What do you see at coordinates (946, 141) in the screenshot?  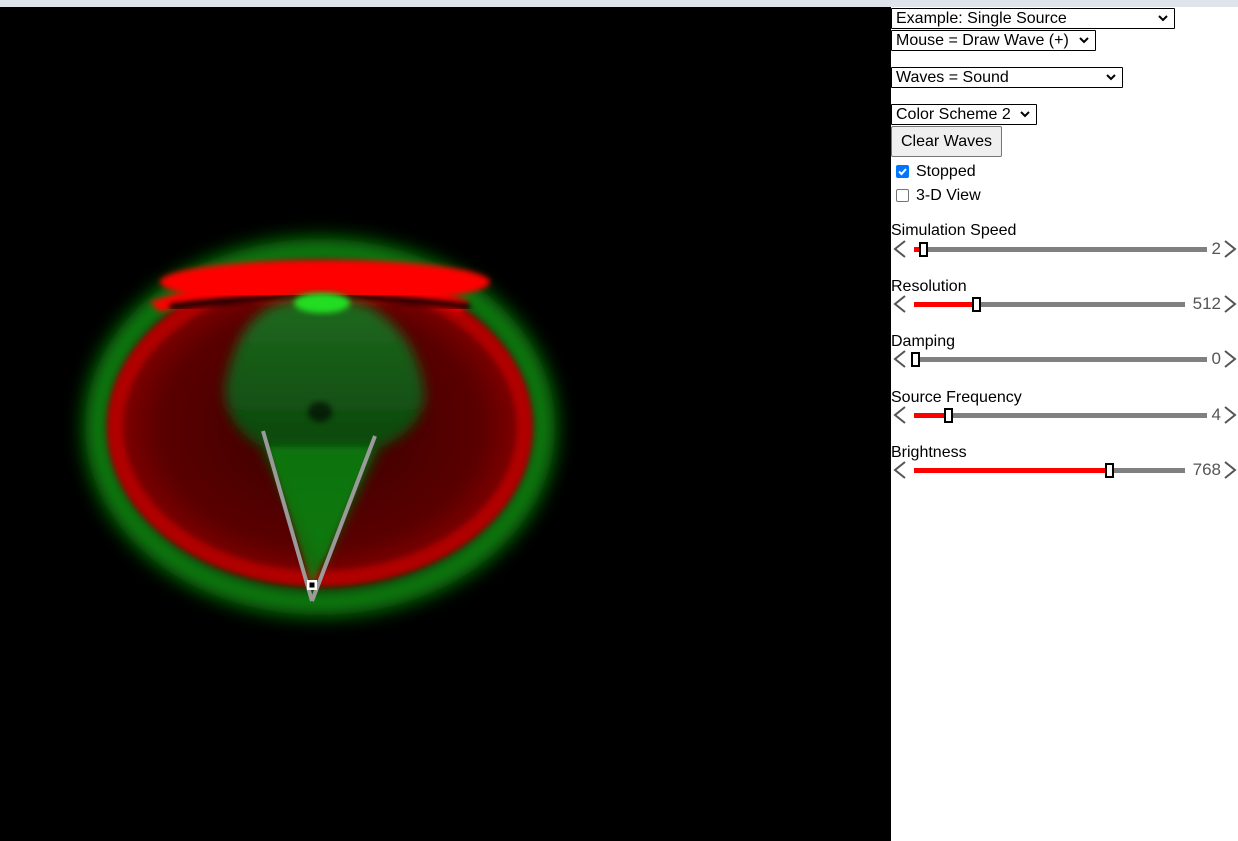 I see `clear-waves-button: Clear Waves` at bounding box center [946, 141].